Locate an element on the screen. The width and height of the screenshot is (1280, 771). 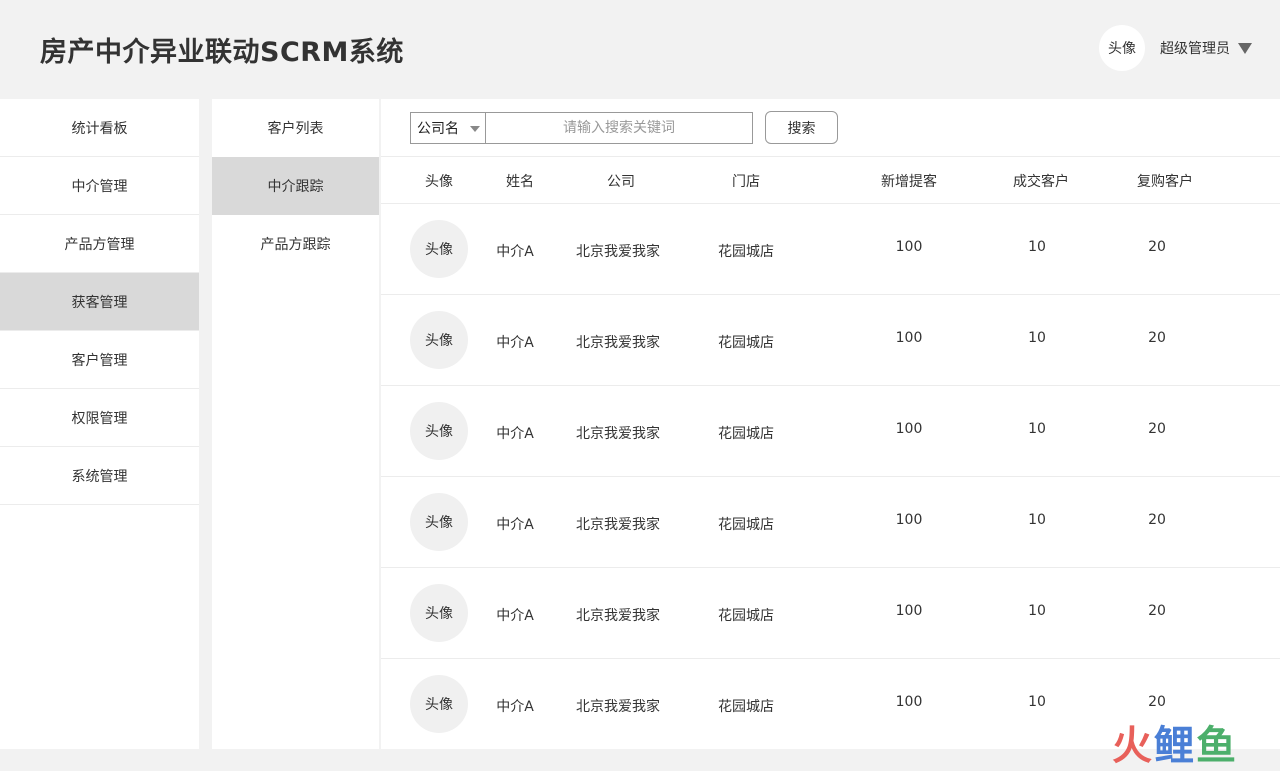
sidebar-item-label: 客户管理 is located at coordinates (99, 360).